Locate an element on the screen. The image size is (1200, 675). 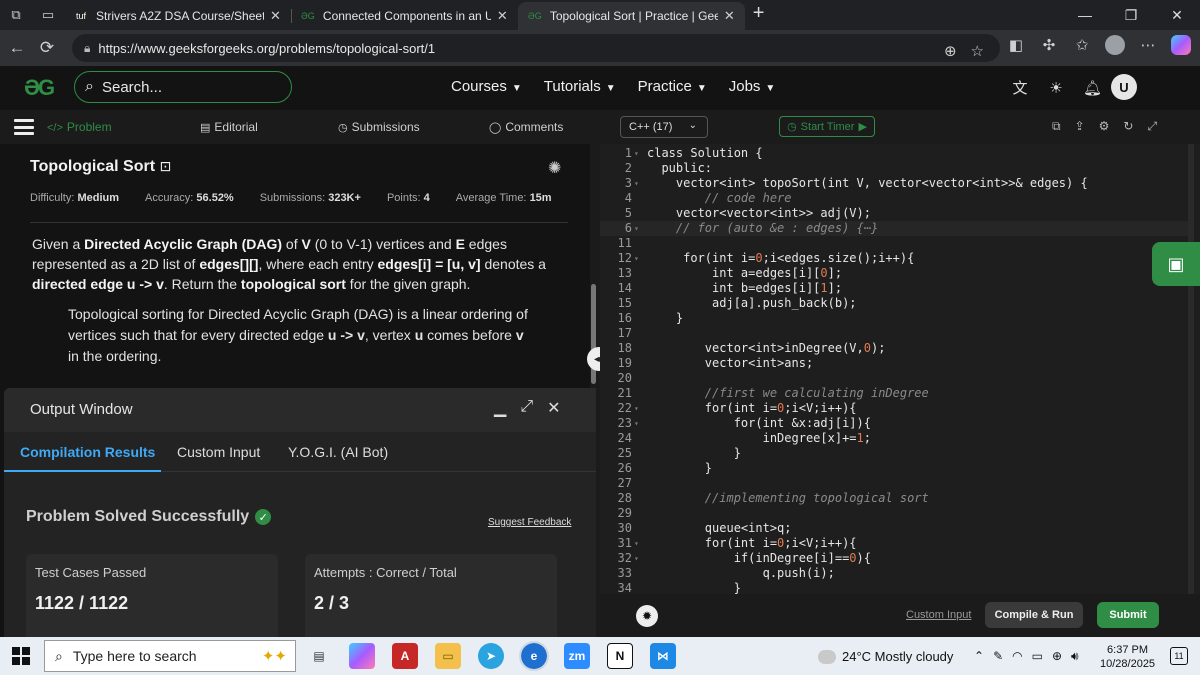
settings-gear-icon: ⚙ is located at coordinates (1104, 126).